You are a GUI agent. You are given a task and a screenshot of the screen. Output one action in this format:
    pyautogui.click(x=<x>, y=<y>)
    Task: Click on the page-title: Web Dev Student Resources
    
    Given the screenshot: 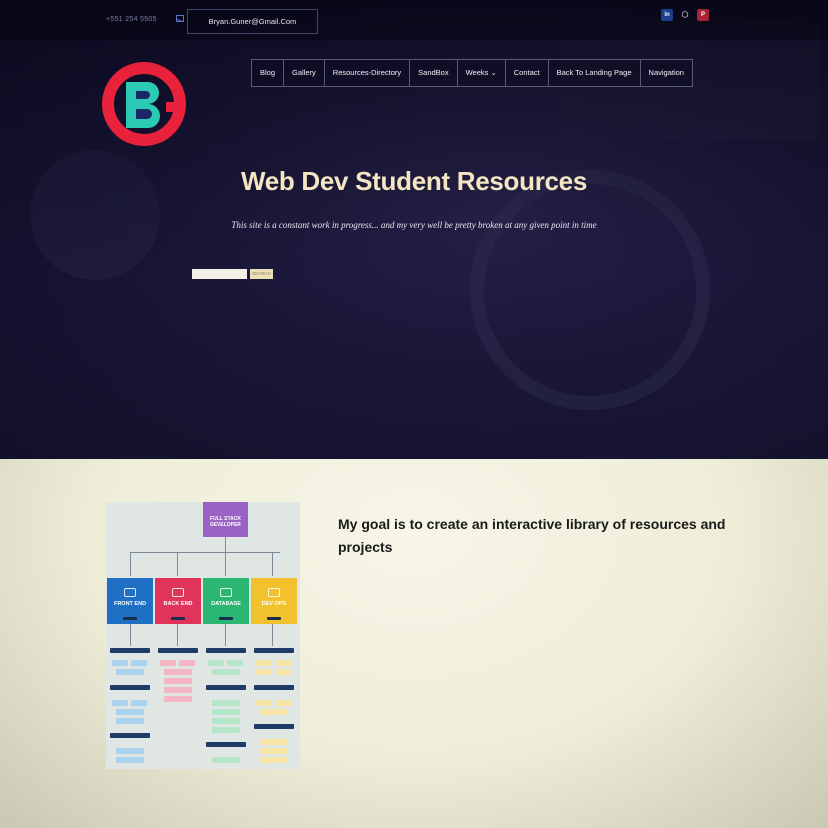 What is the action you would take?
    pyautogui.click(x=413, y=181)
    